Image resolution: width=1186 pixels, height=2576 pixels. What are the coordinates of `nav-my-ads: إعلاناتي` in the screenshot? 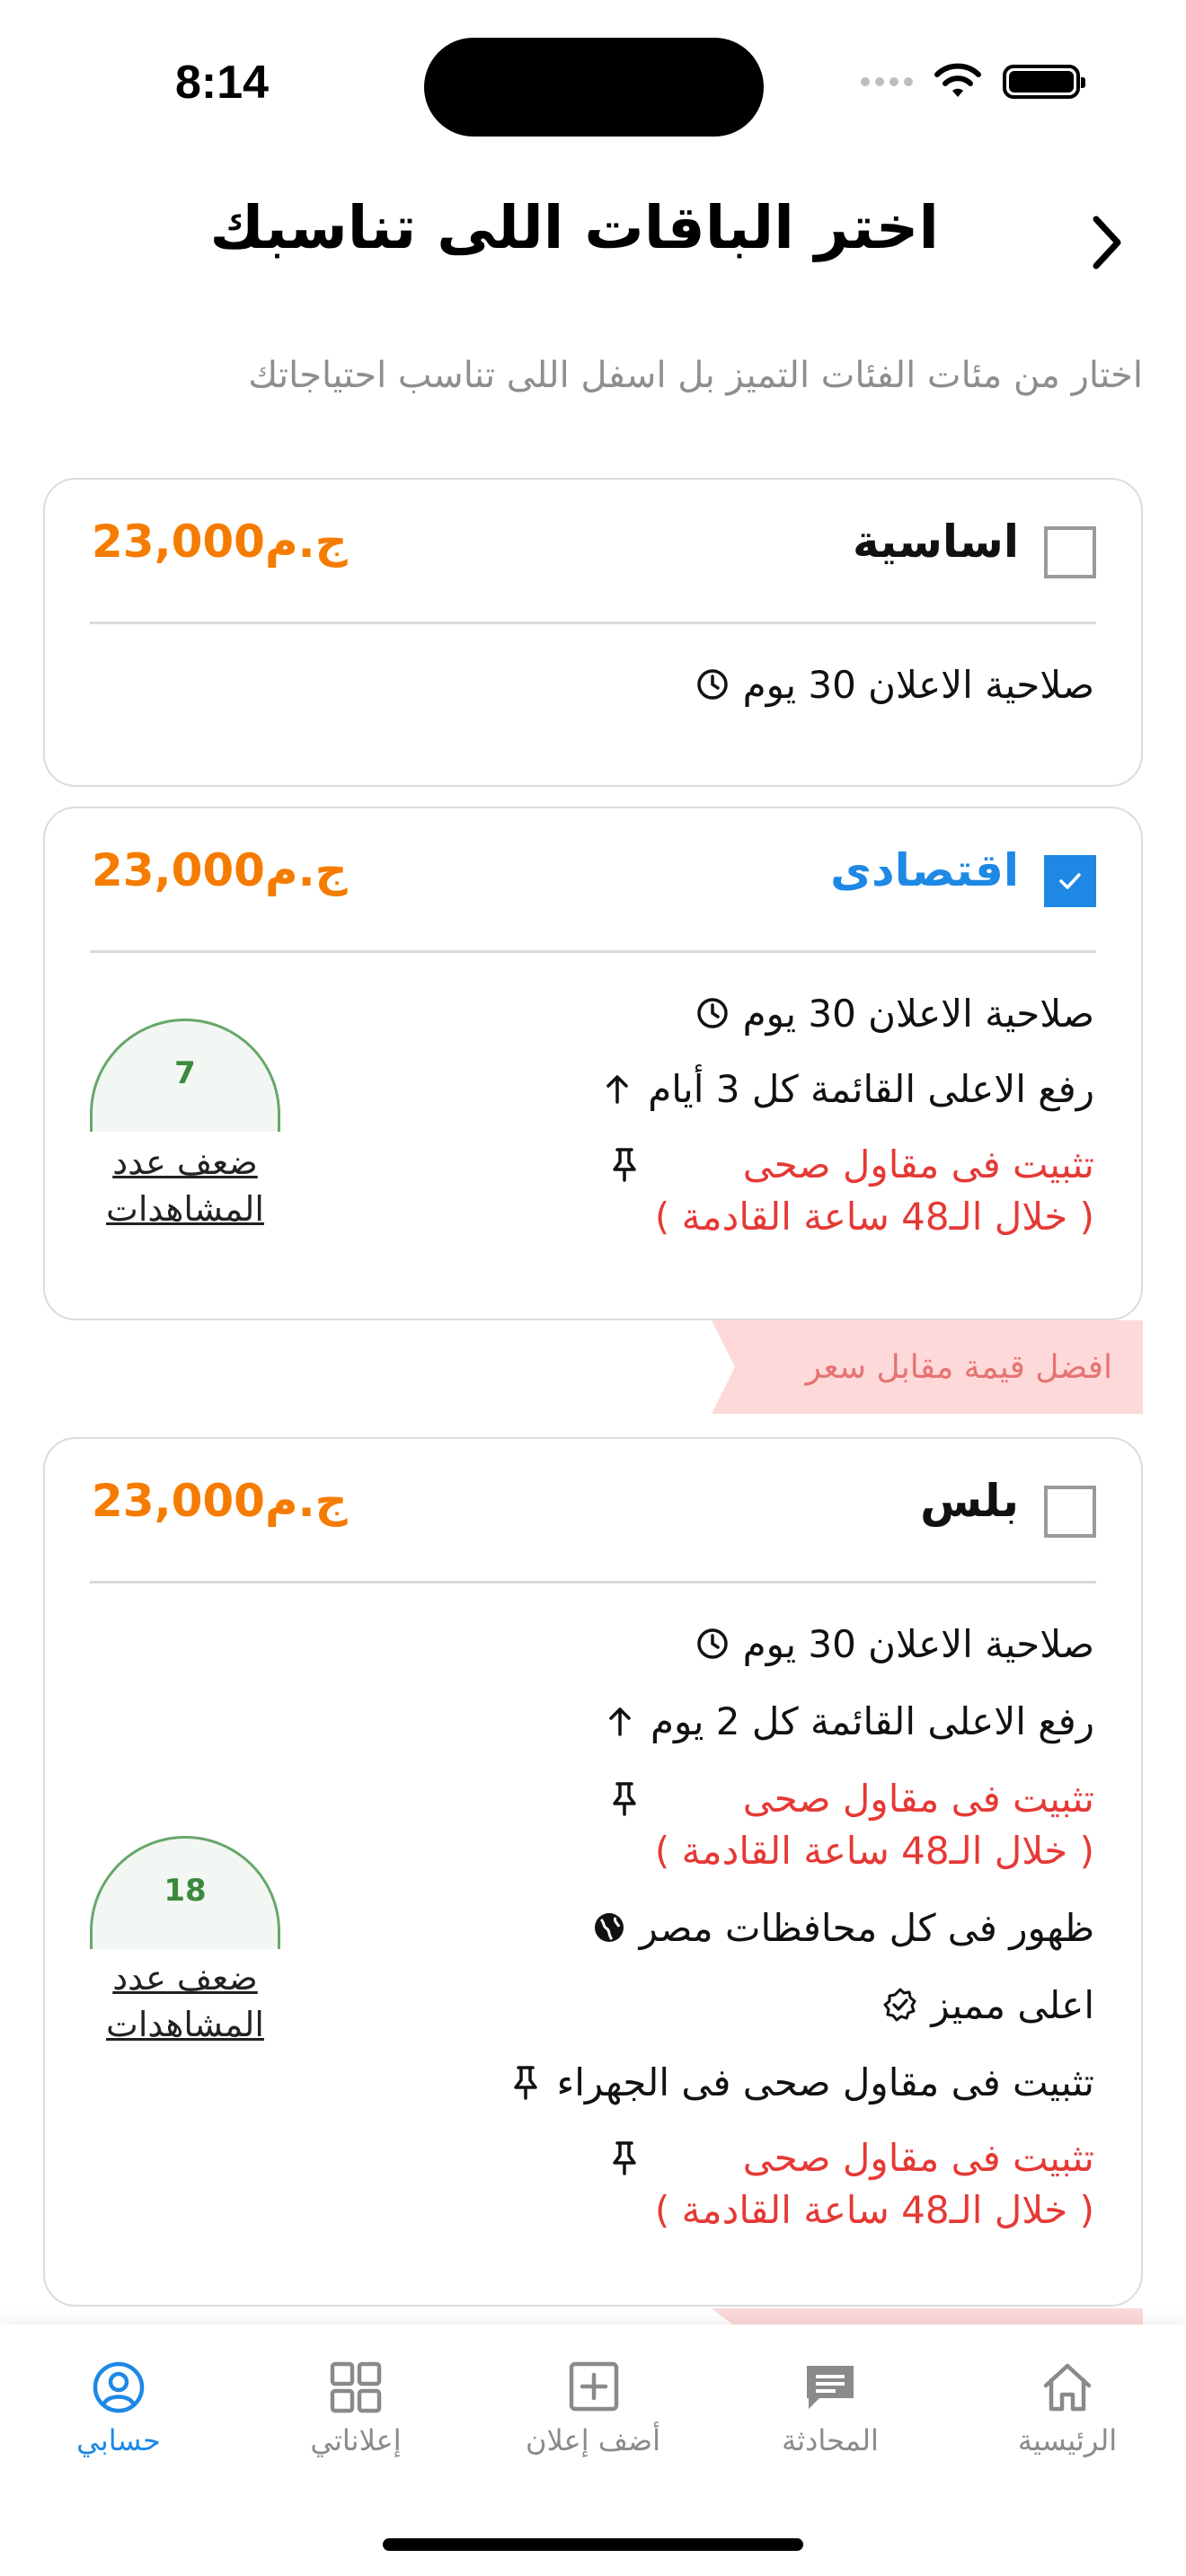 It's located at (356, 2408).